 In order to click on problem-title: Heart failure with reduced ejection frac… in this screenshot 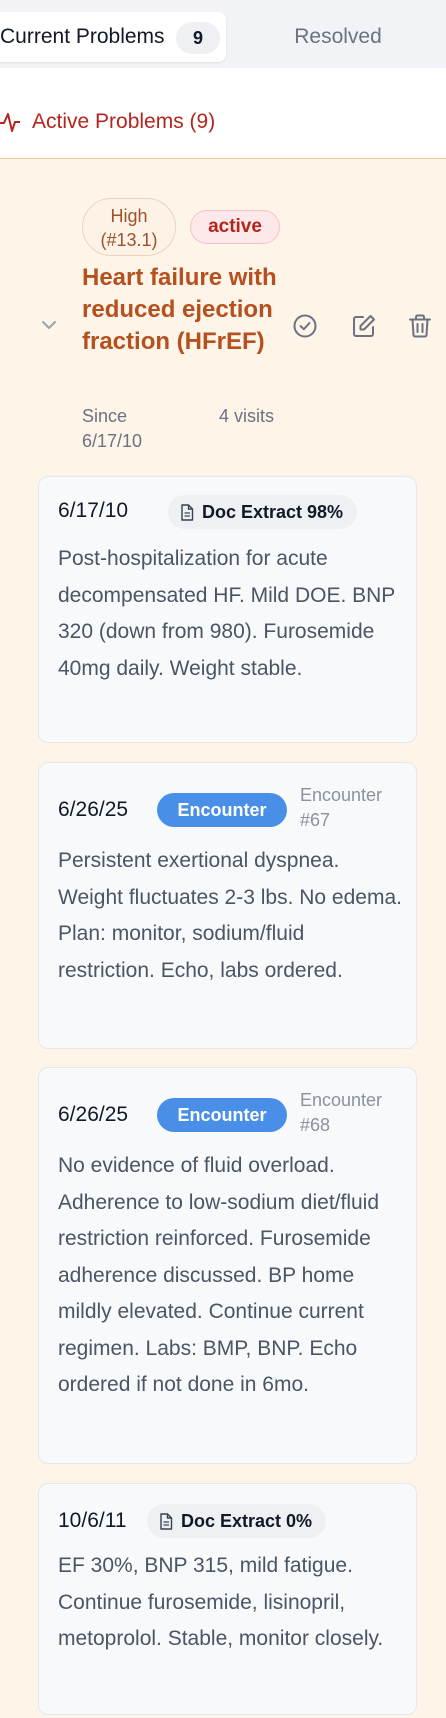, I will do `click(182, 310)`.